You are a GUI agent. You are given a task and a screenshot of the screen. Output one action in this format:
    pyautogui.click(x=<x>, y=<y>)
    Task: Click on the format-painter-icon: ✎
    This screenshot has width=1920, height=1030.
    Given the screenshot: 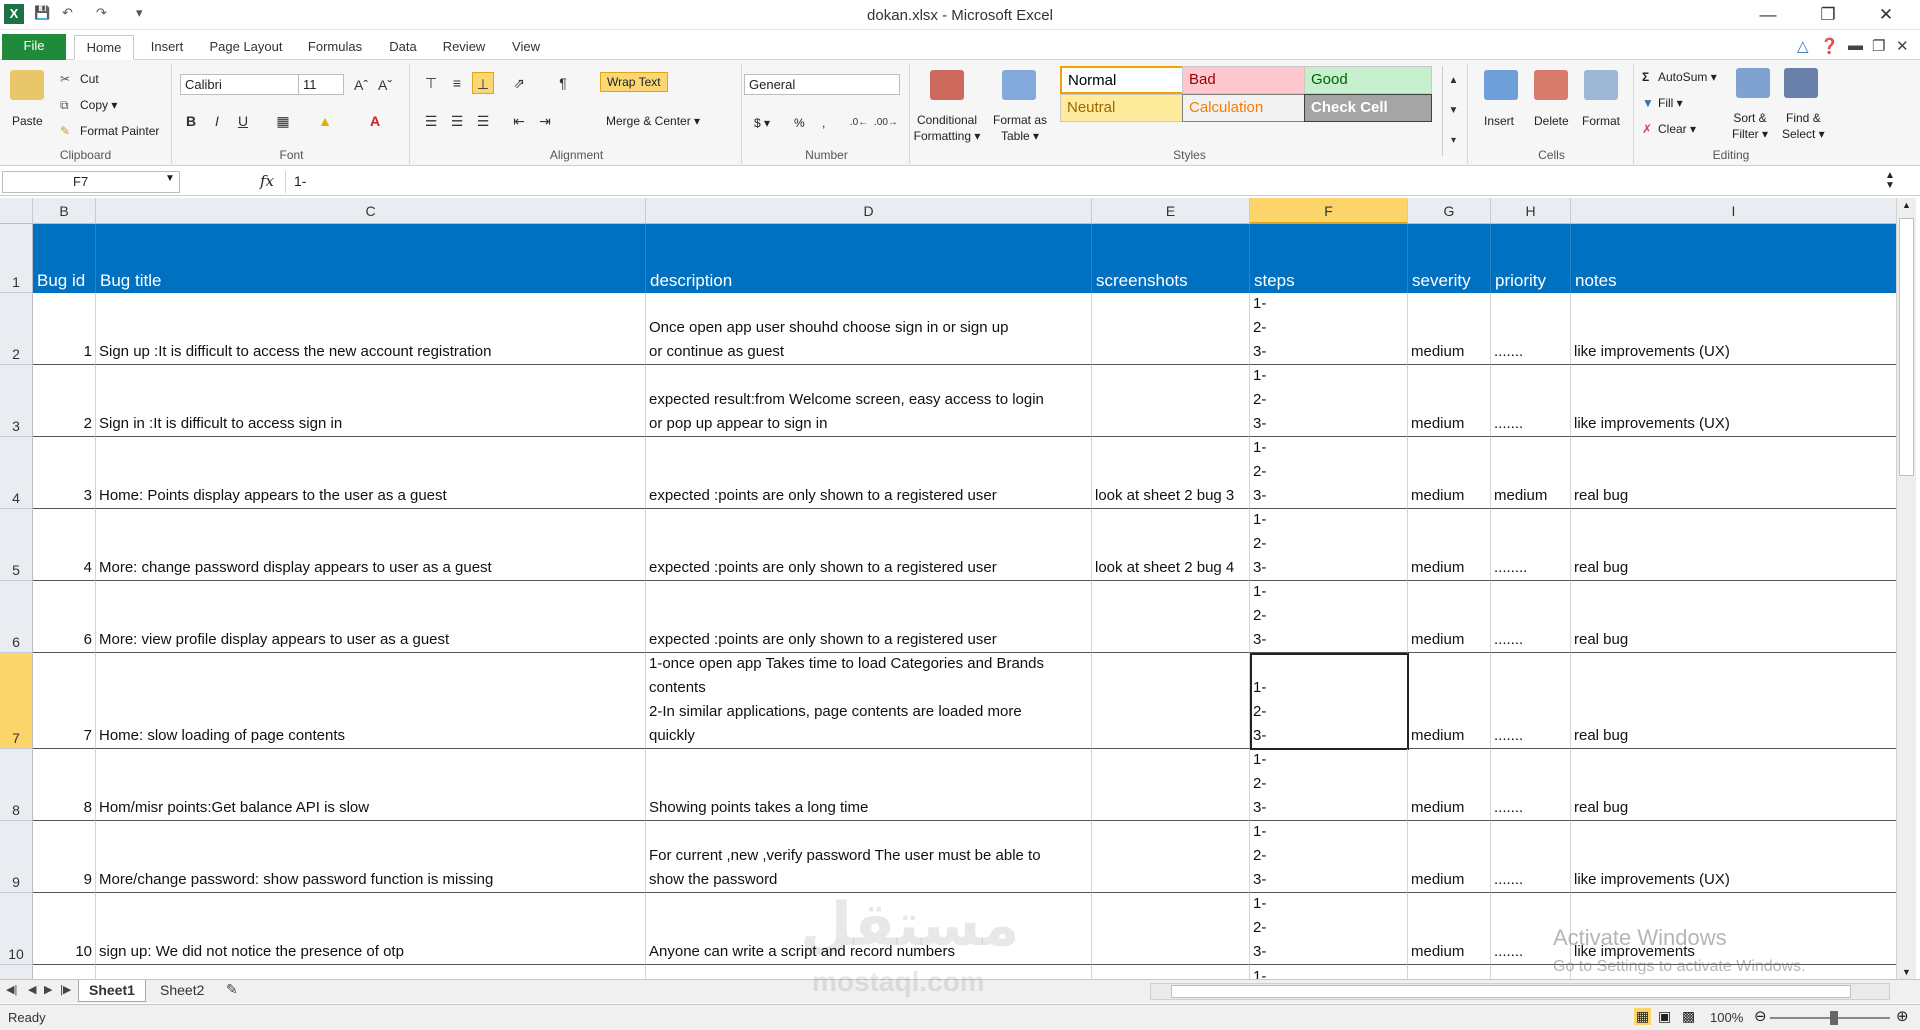 What is the action you would take?
    pyautogui.click(x=65, y=131)
    